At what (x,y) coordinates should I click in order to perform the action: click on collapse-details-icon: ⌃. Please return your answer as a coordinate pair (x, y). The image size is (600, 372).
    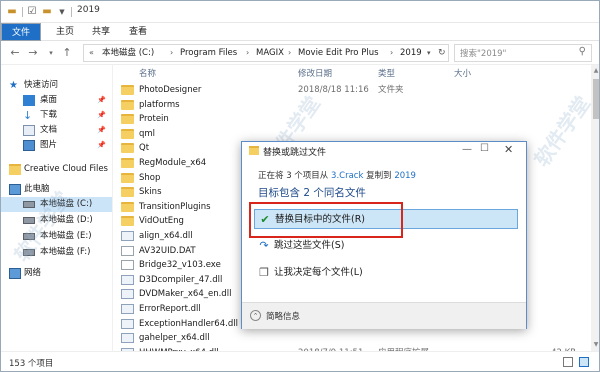
    Looking at the image, I should click on (255, 315).